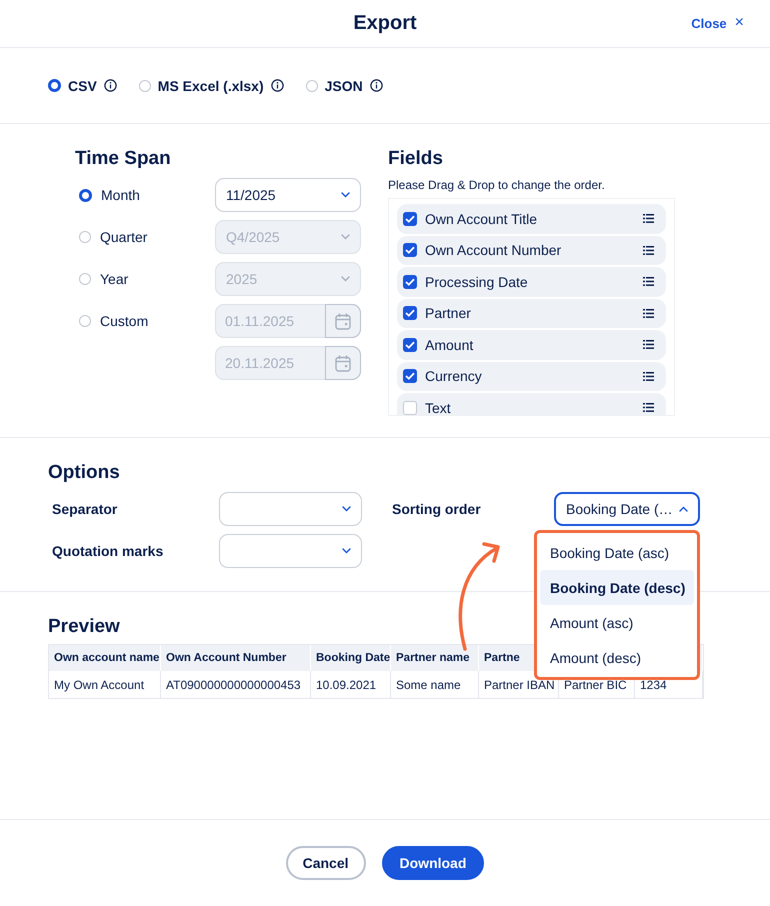 This screenshot has width=770, height=906. Describe the element at coordinates (82, 86) in the screenshot. I see `format-label: CSV` at that location.